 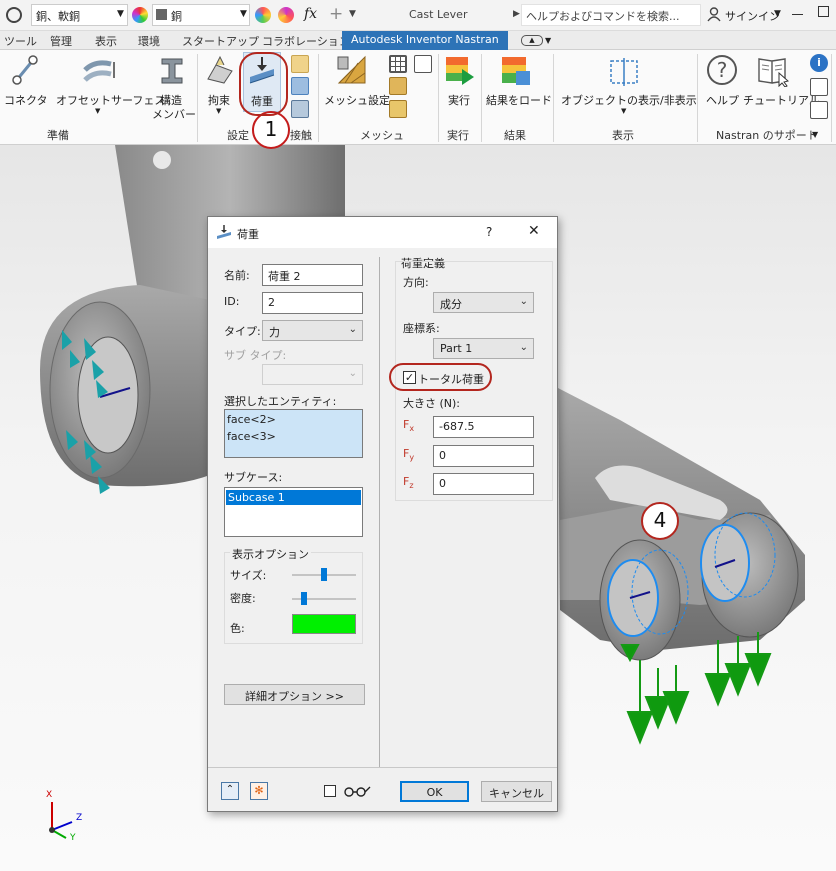 I want to click on tab-view: 表示, so click(x=106, y=41).